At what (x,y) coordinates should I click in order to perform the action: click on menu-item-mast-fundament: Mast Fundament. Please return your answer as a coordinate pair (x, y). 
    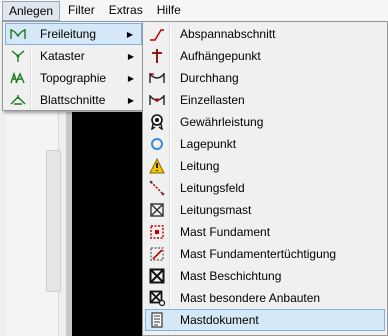
    Looking at the image, I should click on (265, 232).